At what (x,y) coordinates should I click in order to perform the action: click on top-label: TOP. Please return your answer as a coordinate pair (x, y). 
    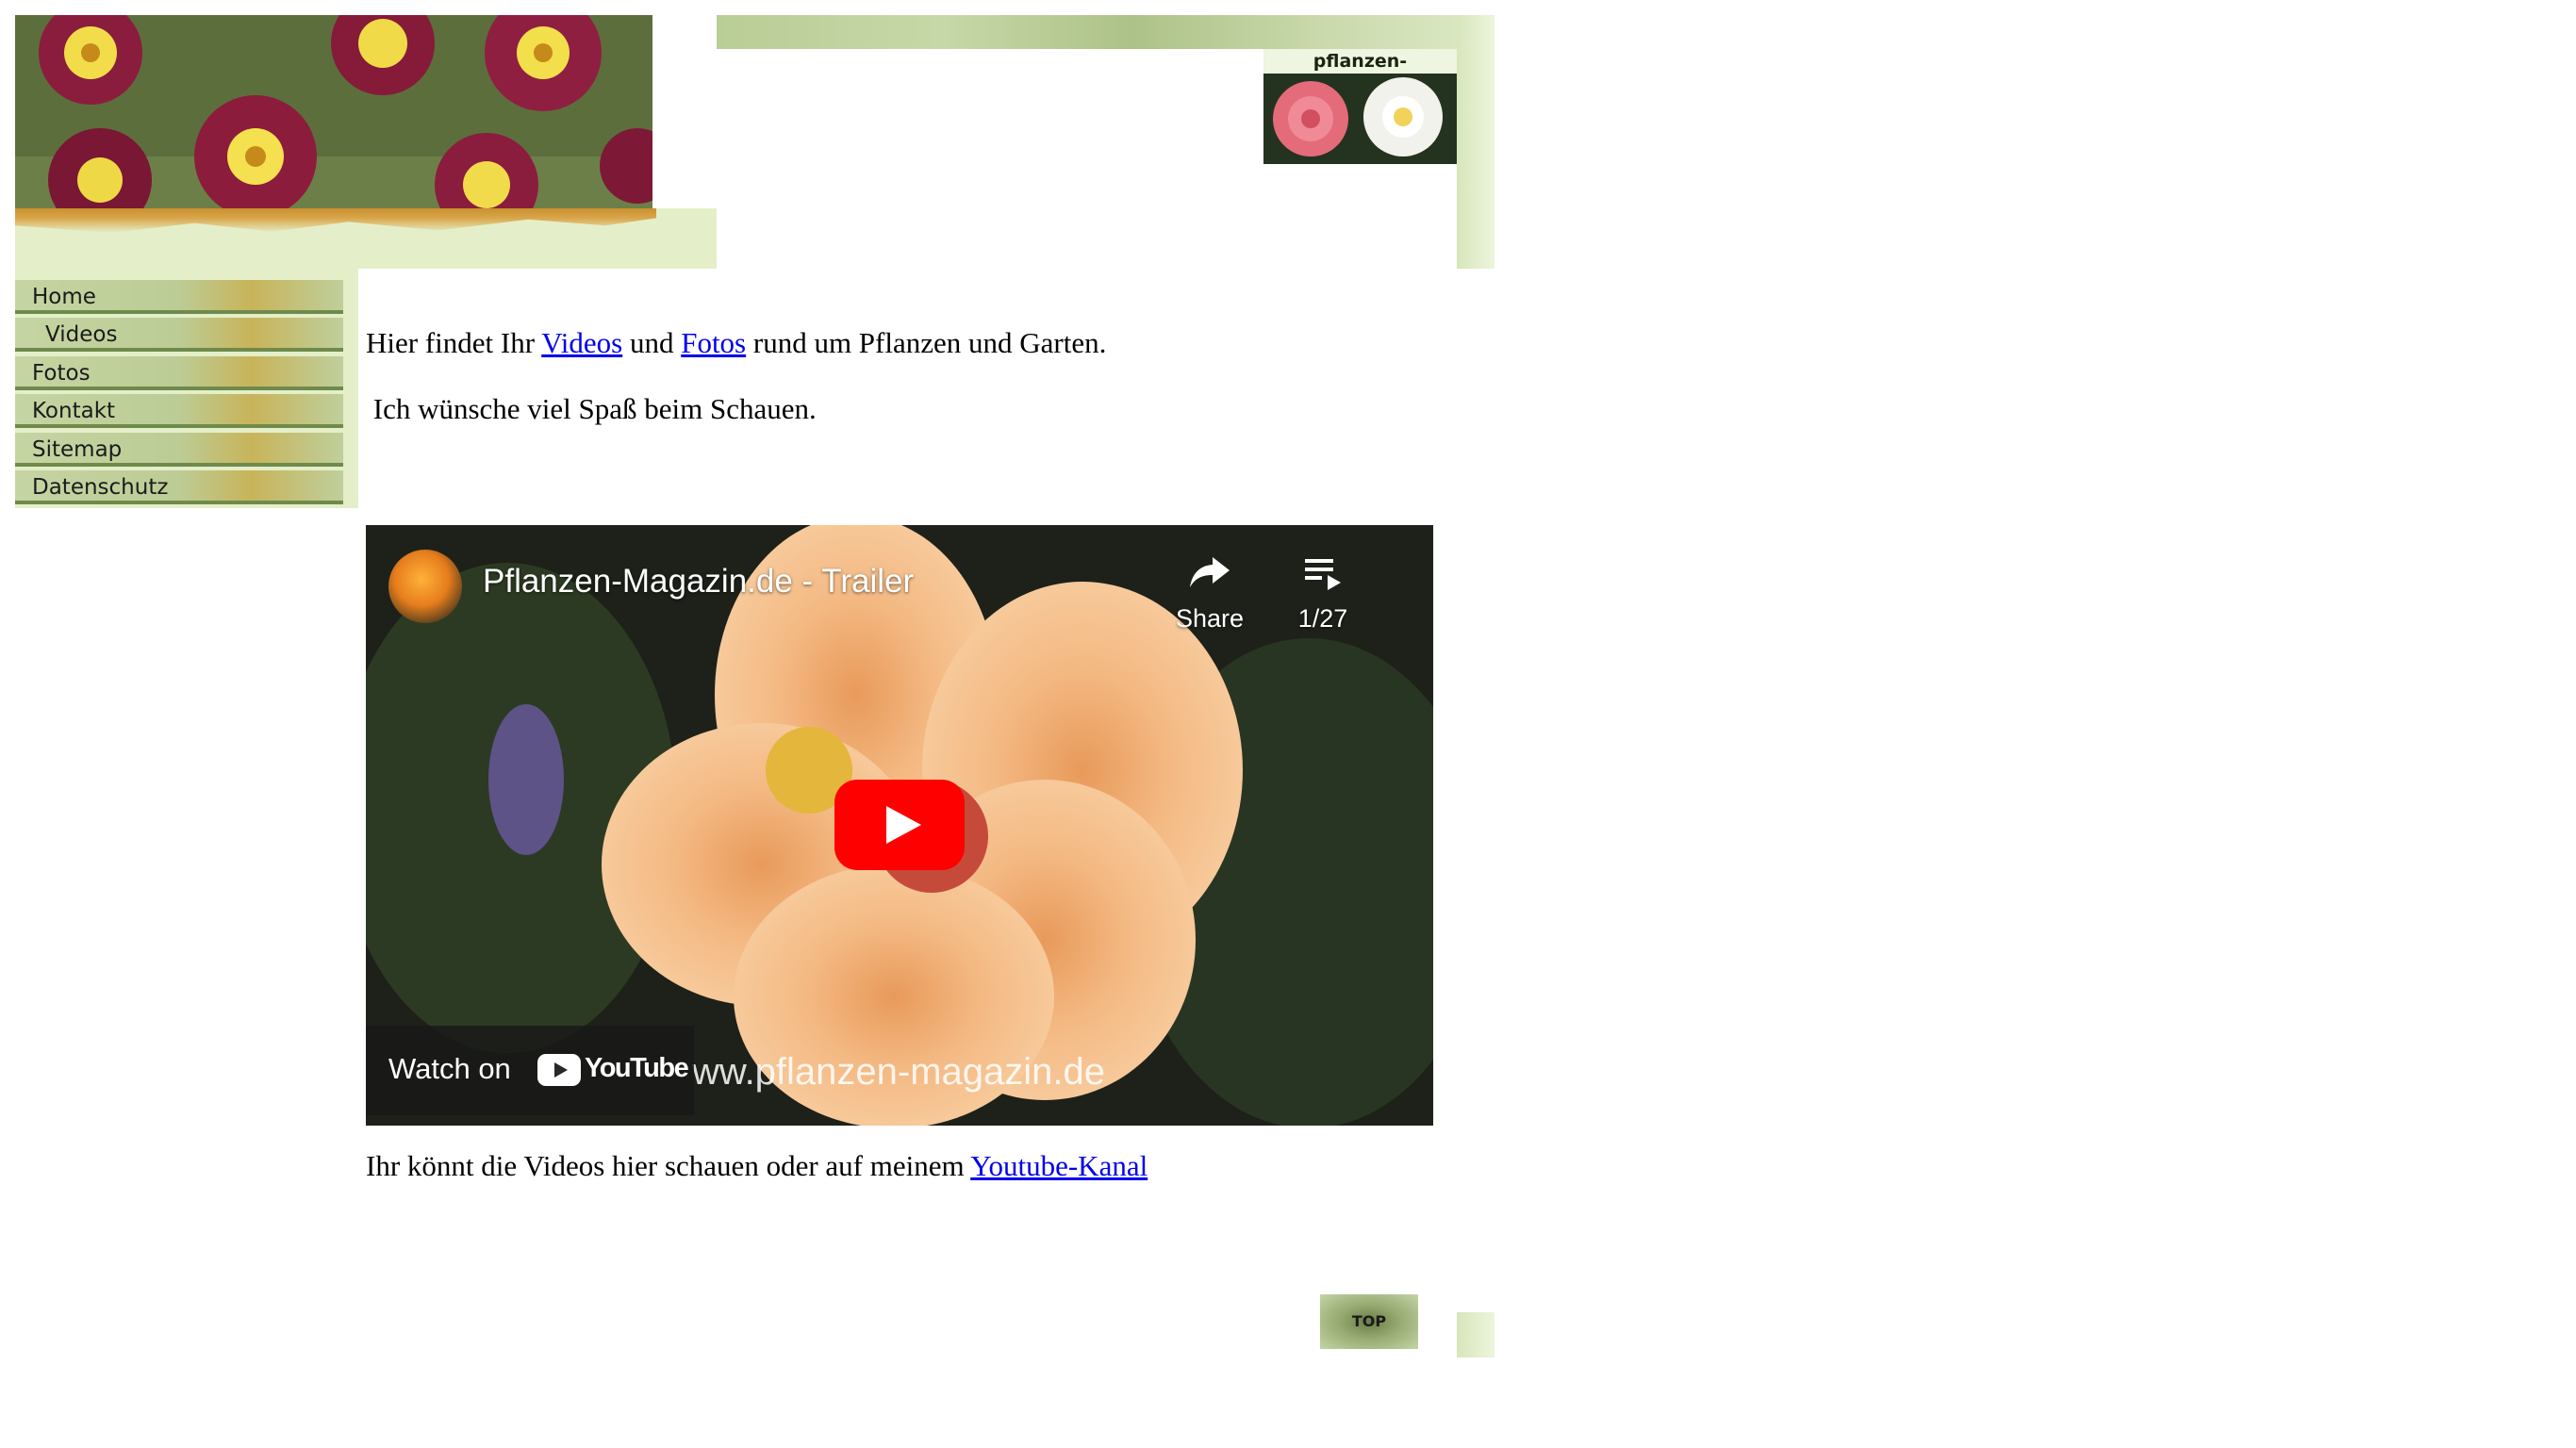
    Looking at the image, I should click on (1369, 1321).